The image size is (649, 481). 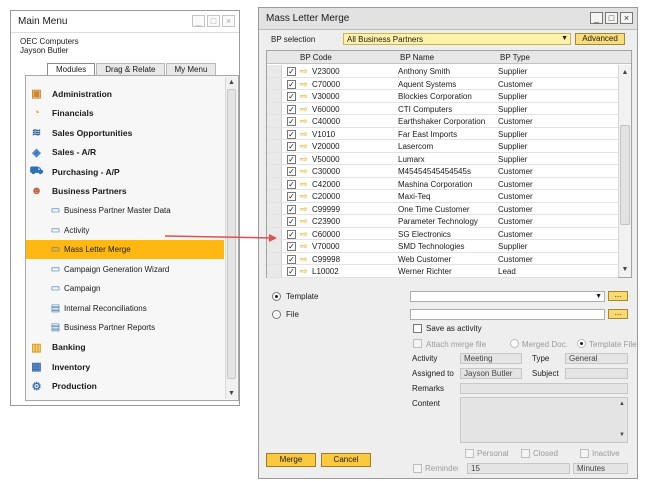 I want to click on pointer-arrow-head, so click(x=273, y=238).